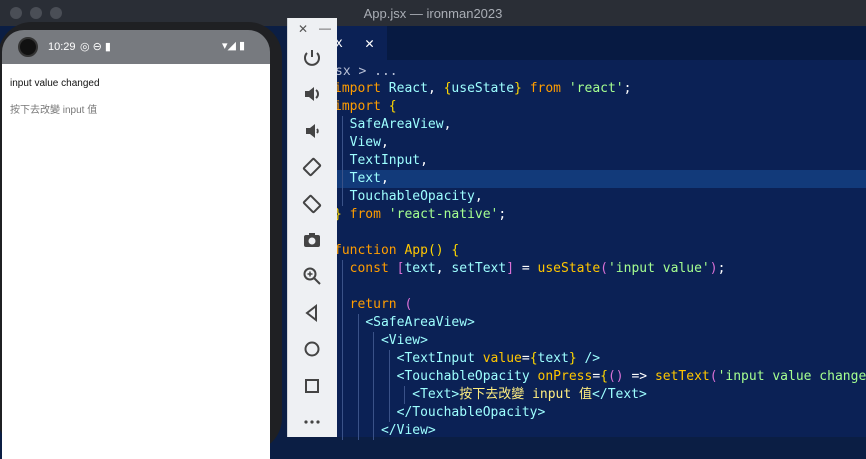  What do you see at coordinates (303, 29) in the screenshot?
I see `toolbar-close-button: ✕` at bounding box center [303, 29].